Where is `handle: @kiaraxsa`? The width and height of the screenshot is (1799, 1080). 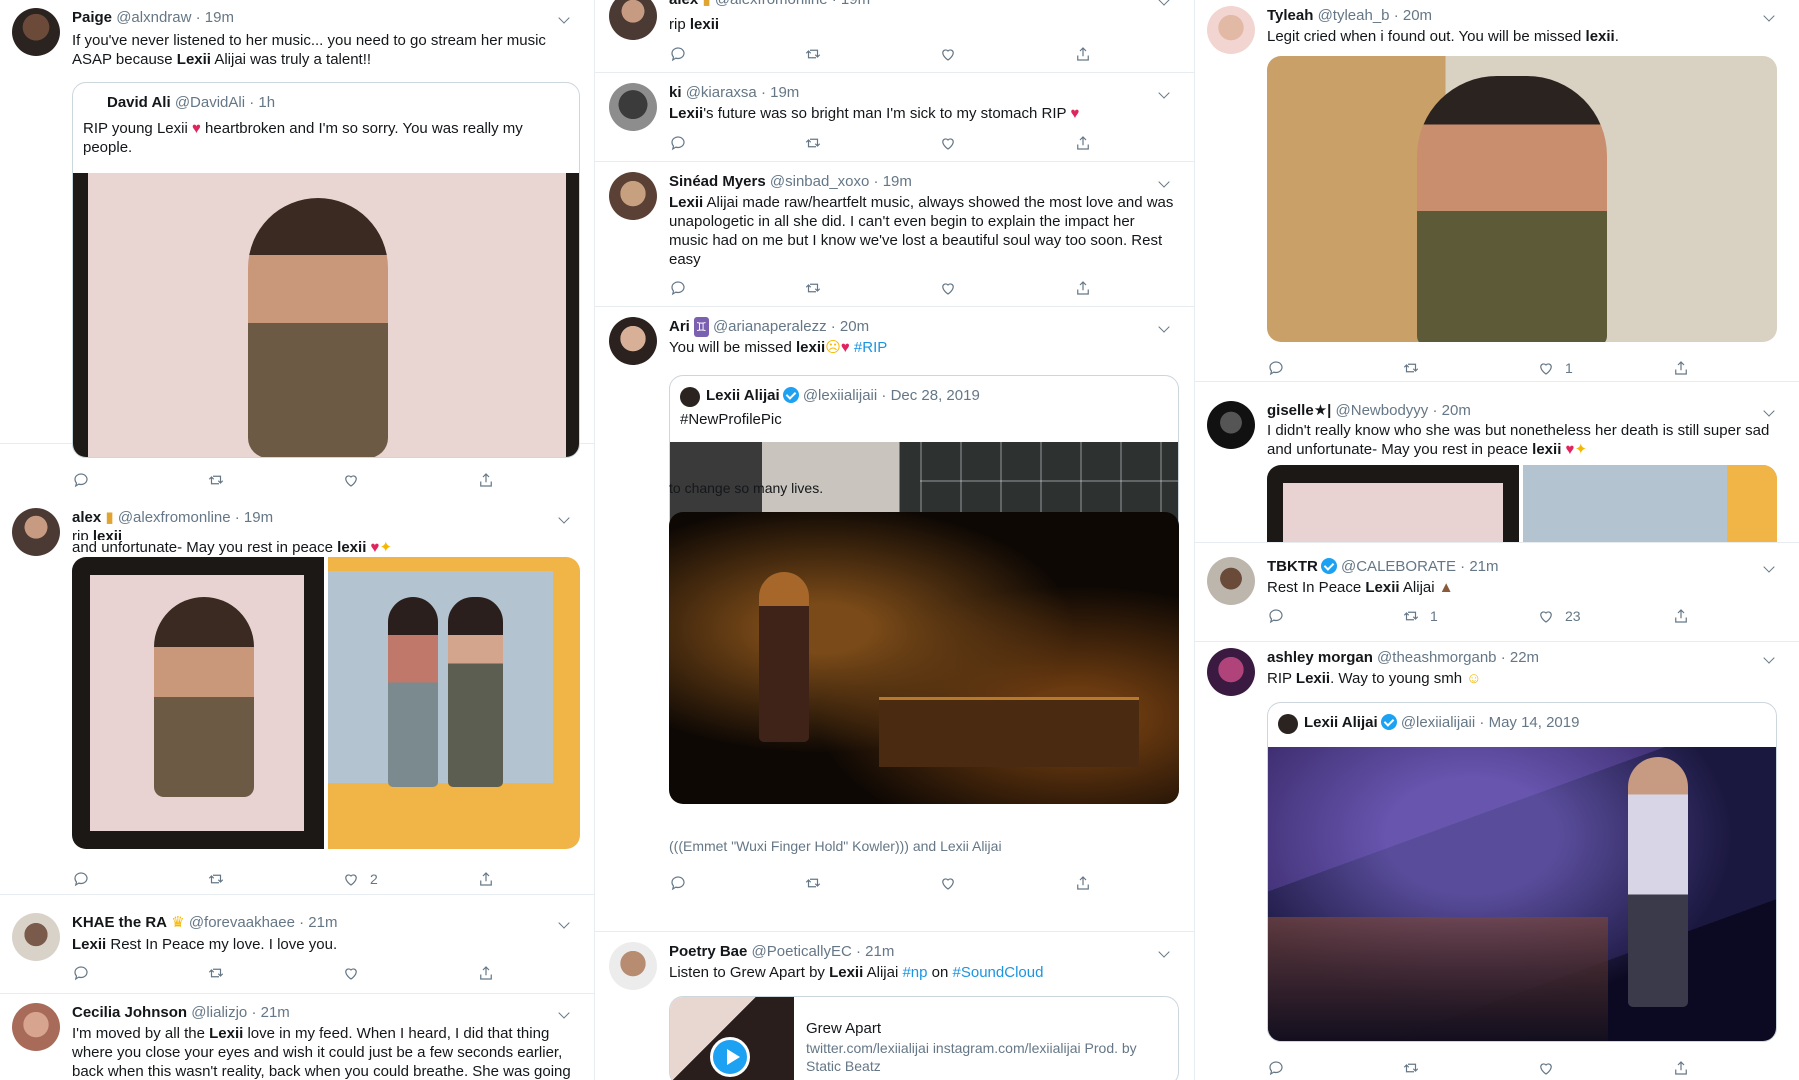 handle: @kiaraxsa is located at coordinates (721, 92).